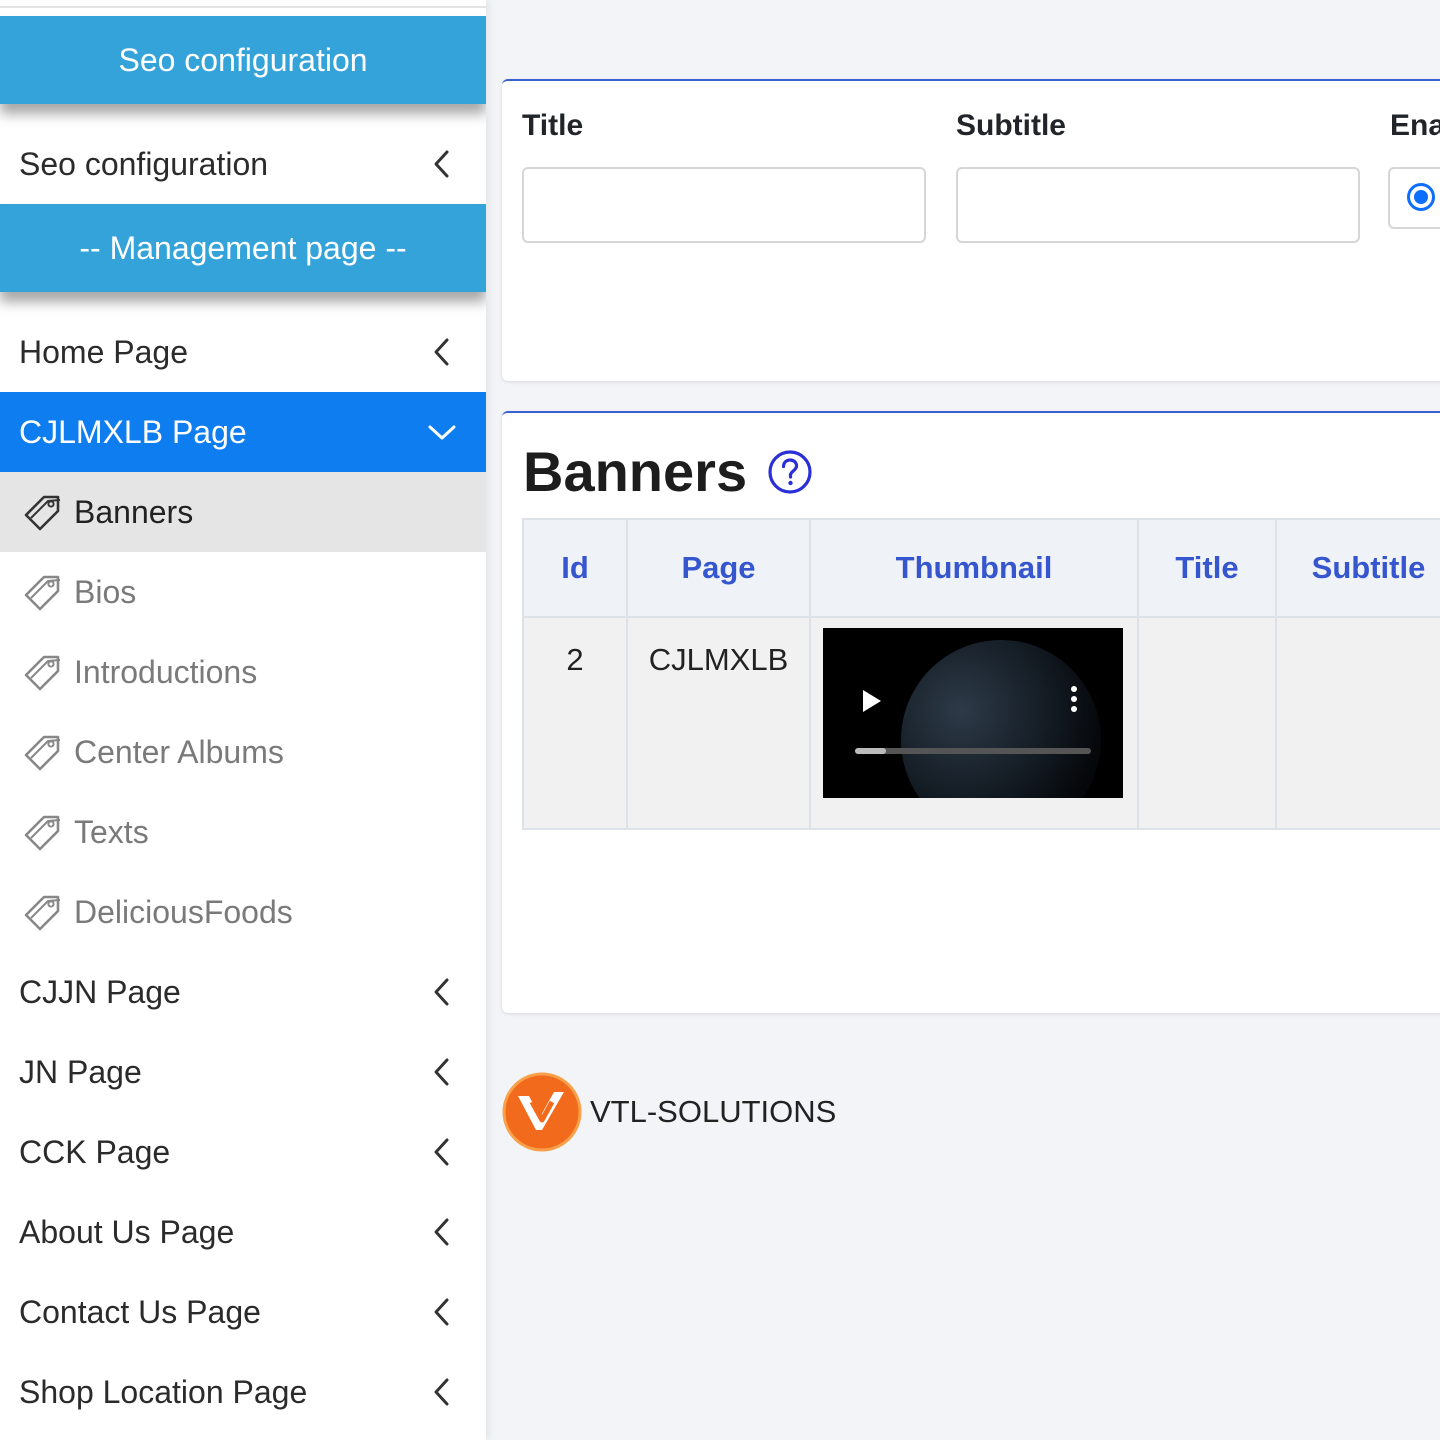  I want to click on enabled-radio, so click(1421, 197).